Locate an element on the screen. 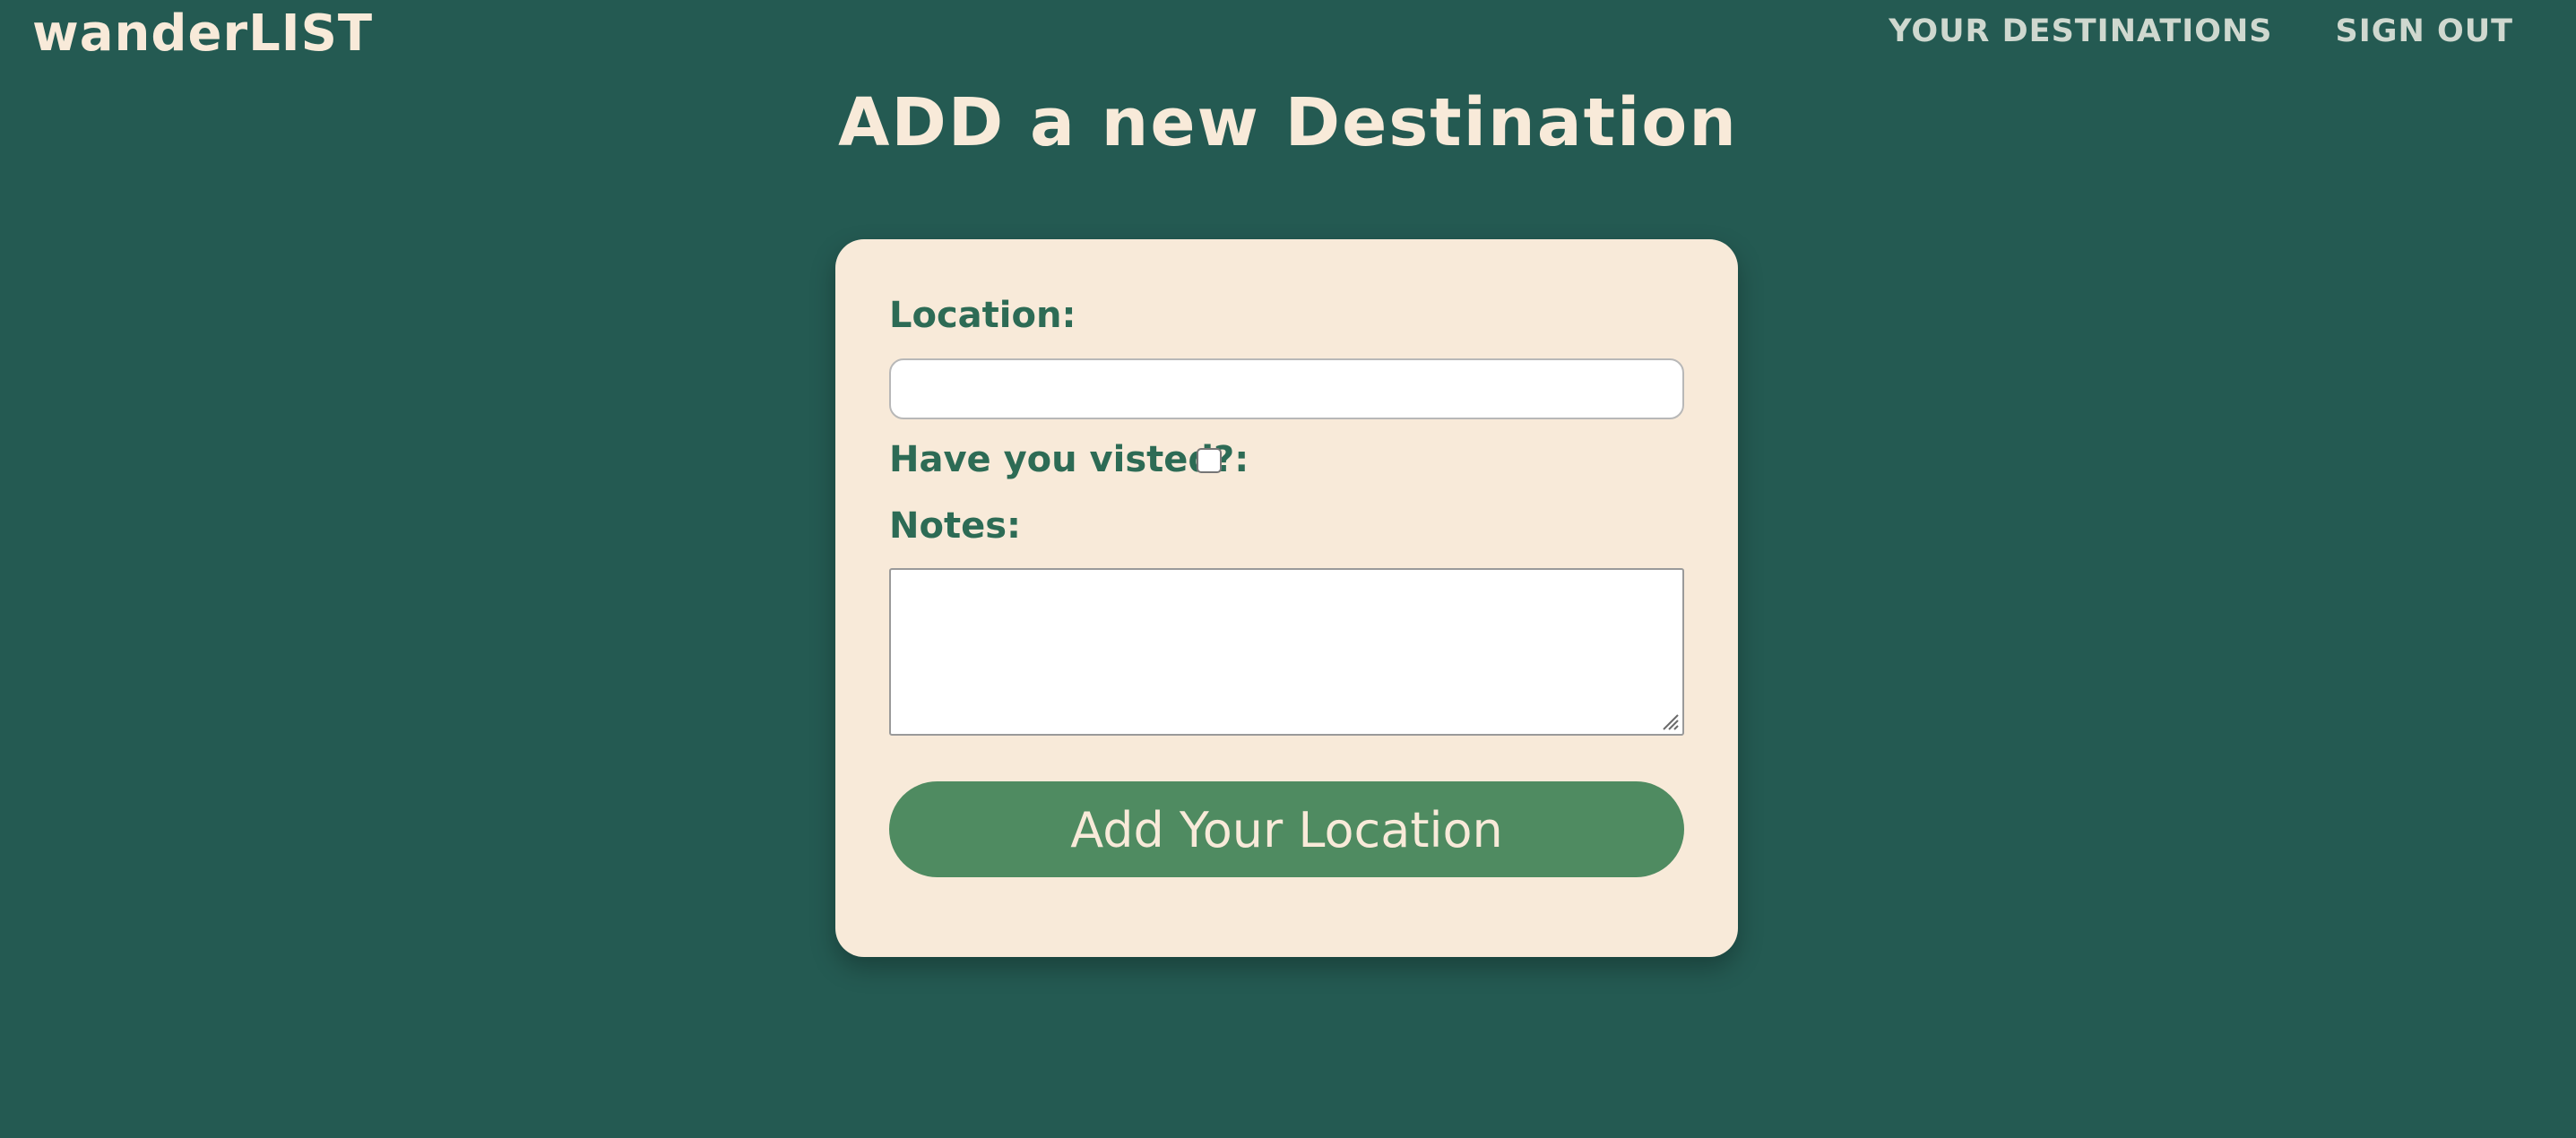 The image size is (2576, 1138). top-nav: Your Destinations Sign Out is located at coordinates (2201, 32).